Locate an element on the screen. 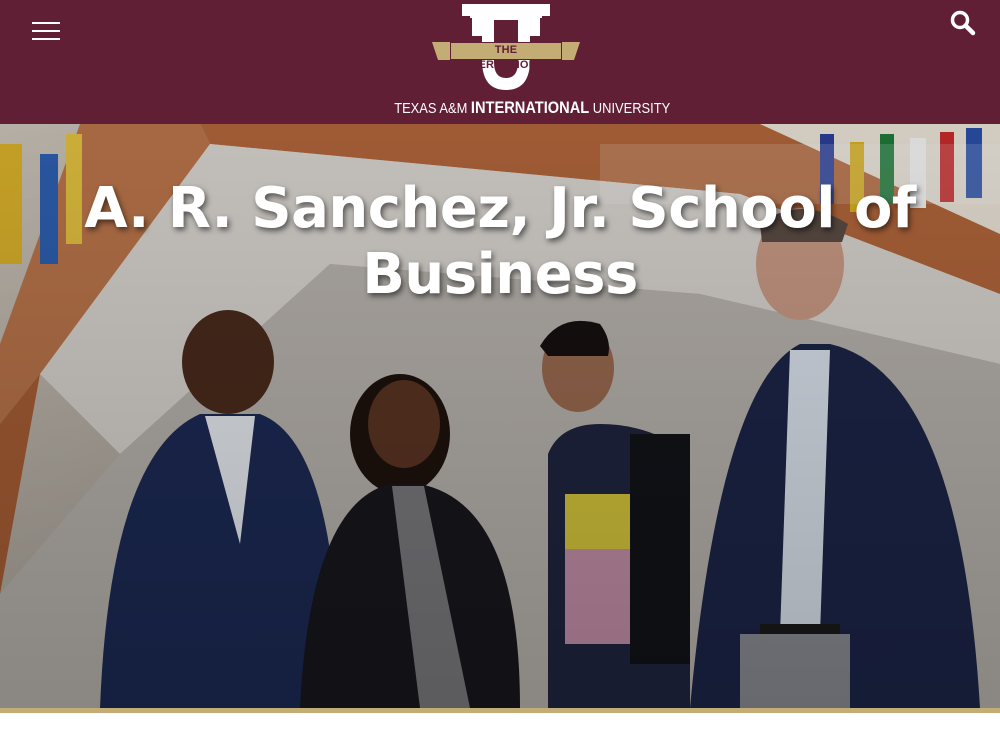 This screenshot has height=750, width=1000. university-wordmark: TEXAS A&M INTERNATIONAL UNIVERSITY is located at coordinates (532, 108).